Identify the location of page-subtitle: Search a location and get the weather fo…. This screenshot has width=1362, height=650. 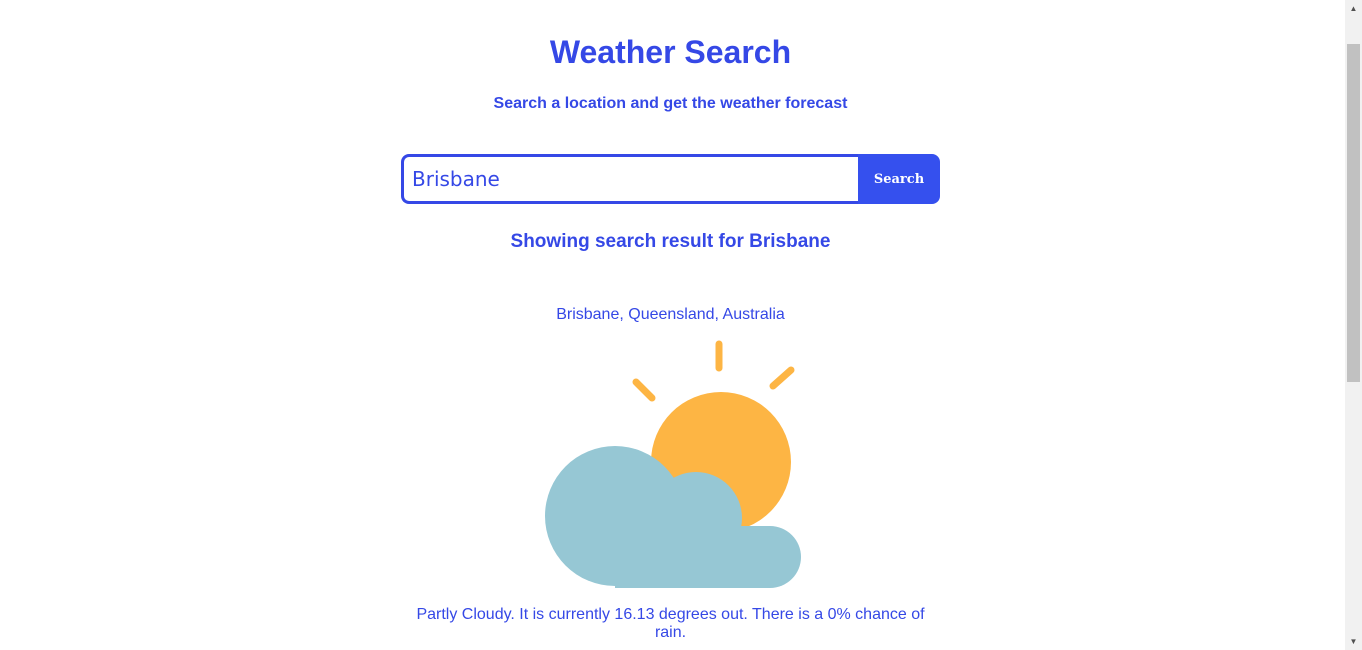
(670, 103).